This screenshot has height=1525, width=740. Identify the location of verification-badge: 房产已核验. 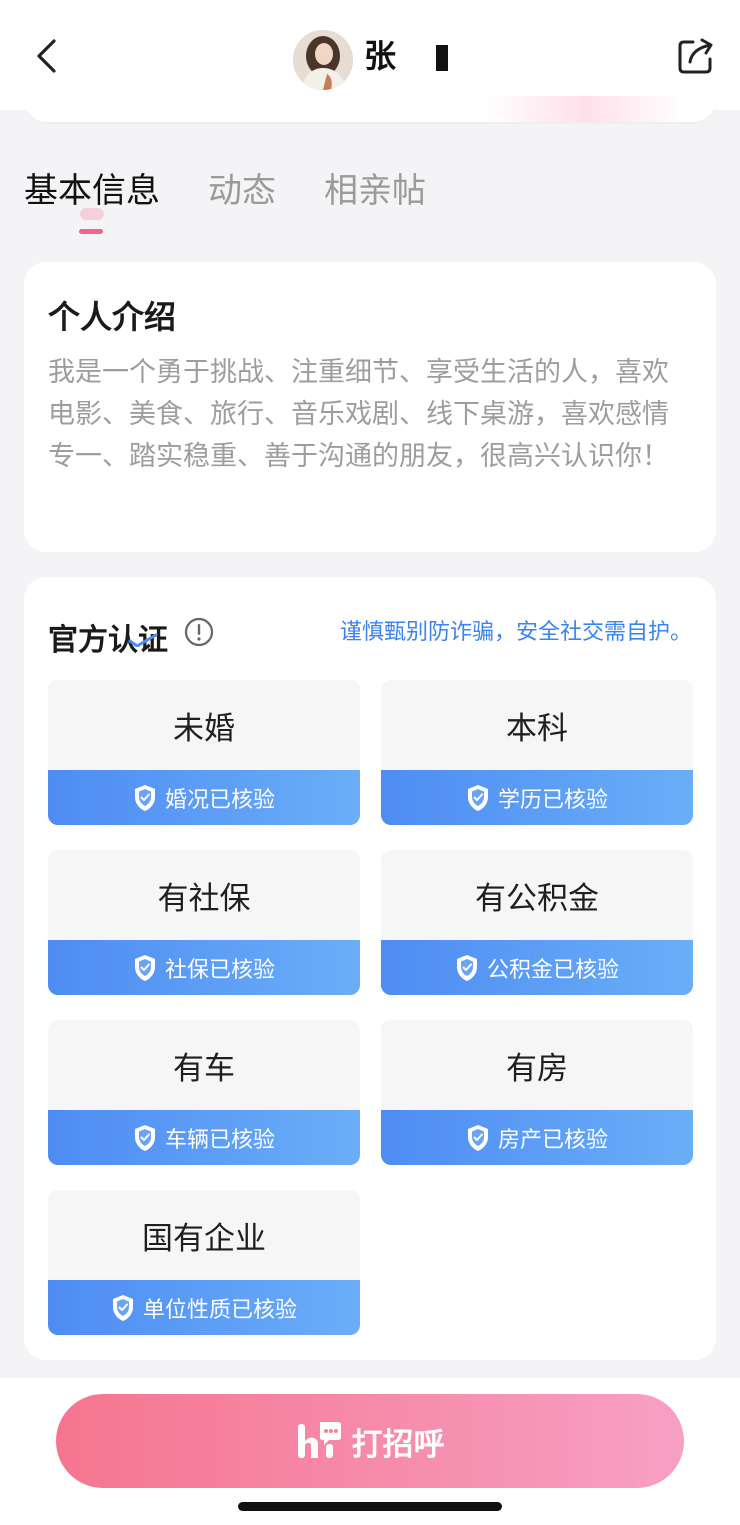
(537, 1137).